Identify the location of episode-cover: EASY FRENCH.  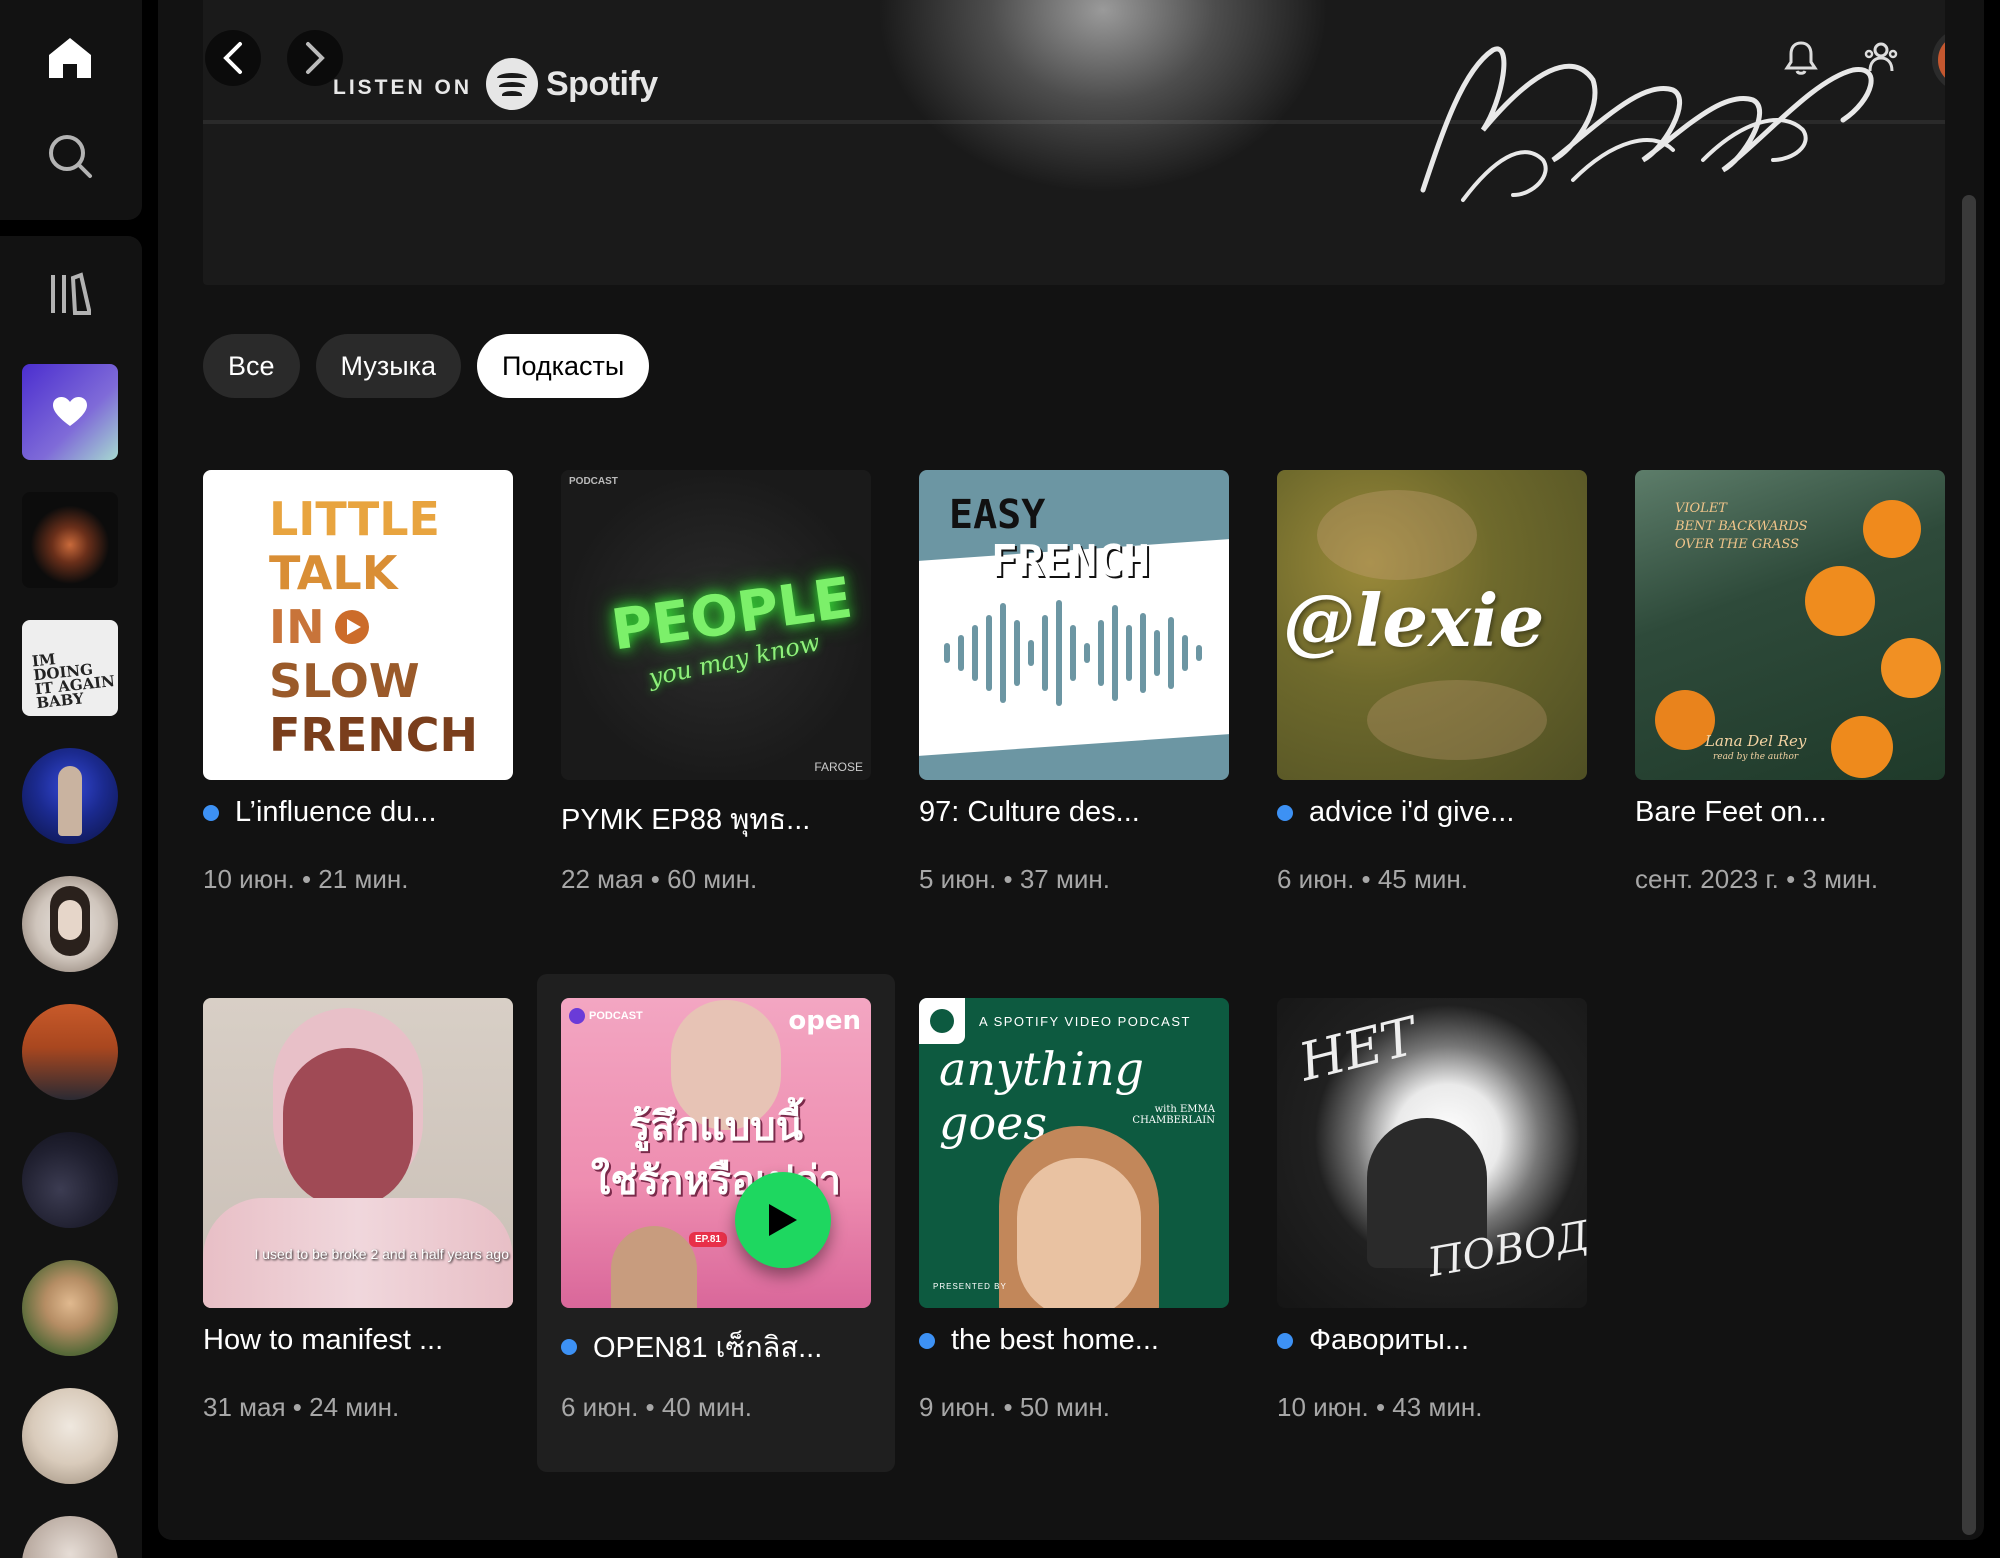
(1074, 625).